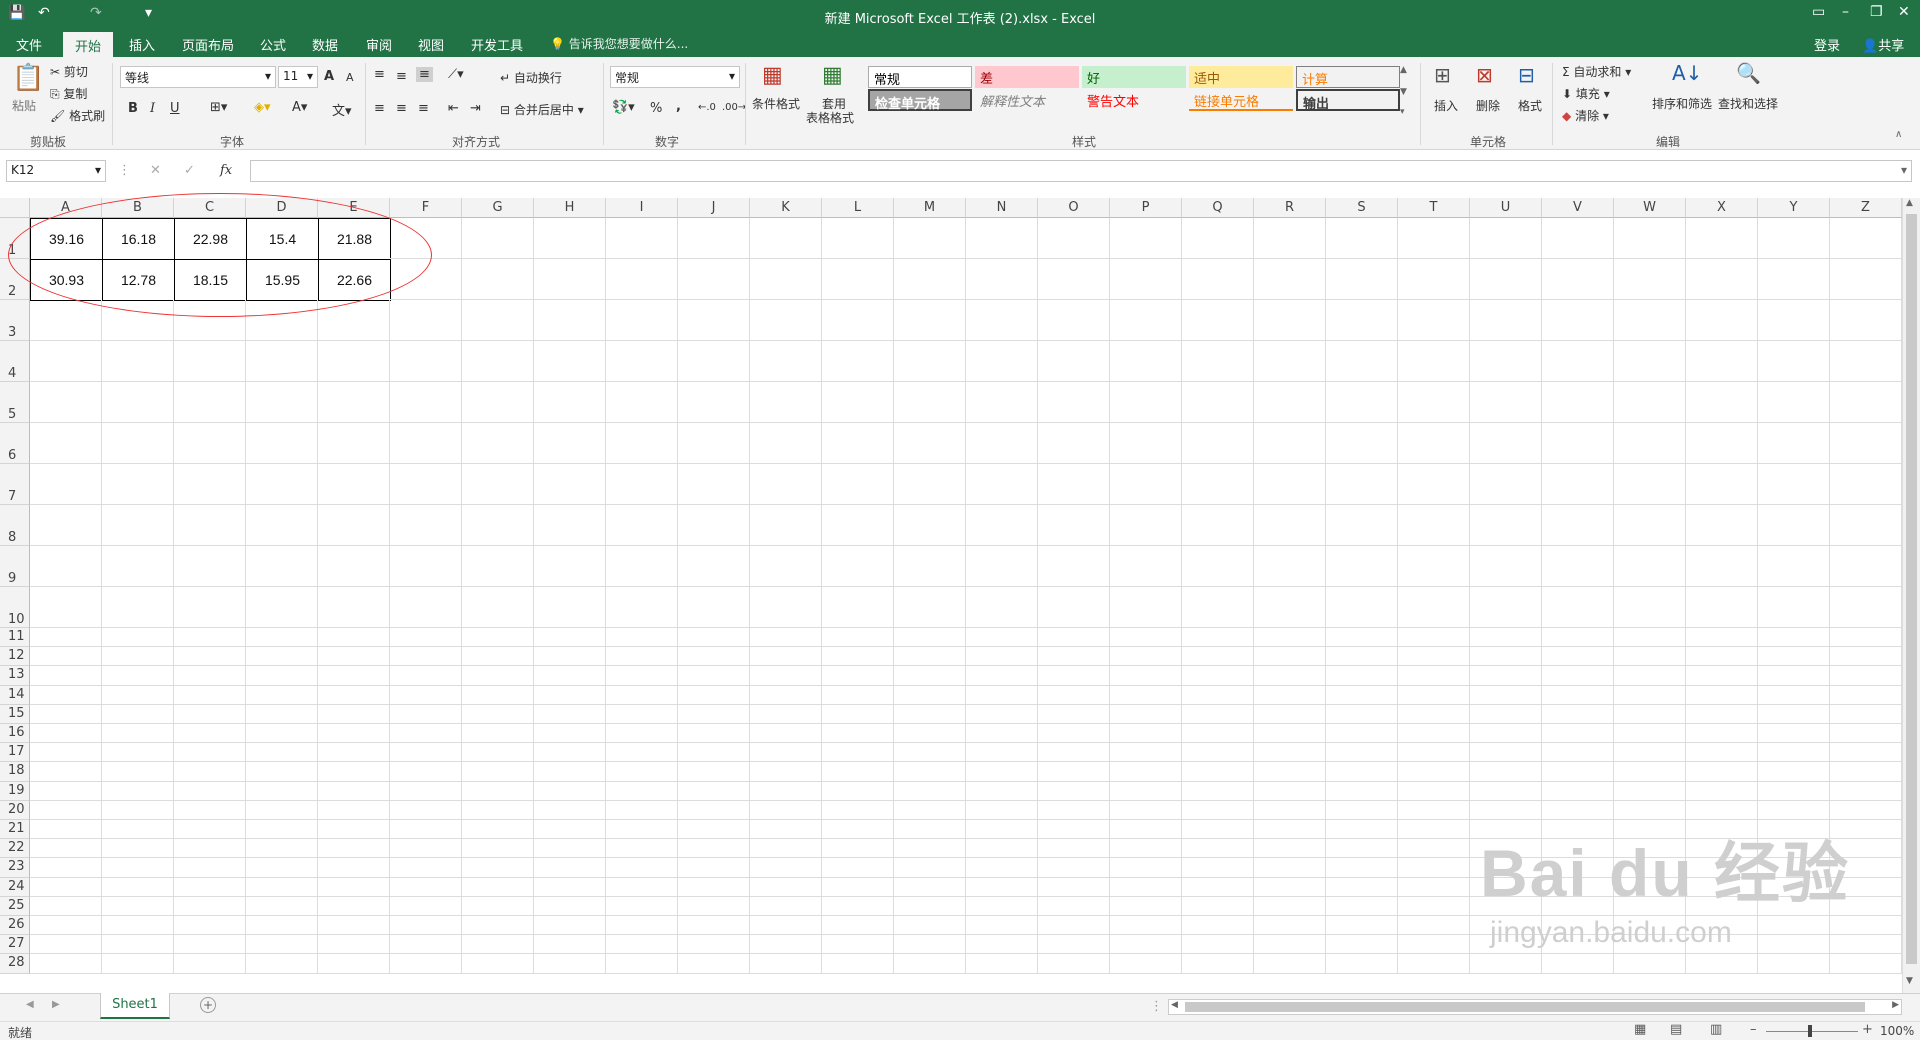  What do you see at coordinates (1074, 484) in the screenshot?
I see `cell-o7` at bounding box center [1074, 484].